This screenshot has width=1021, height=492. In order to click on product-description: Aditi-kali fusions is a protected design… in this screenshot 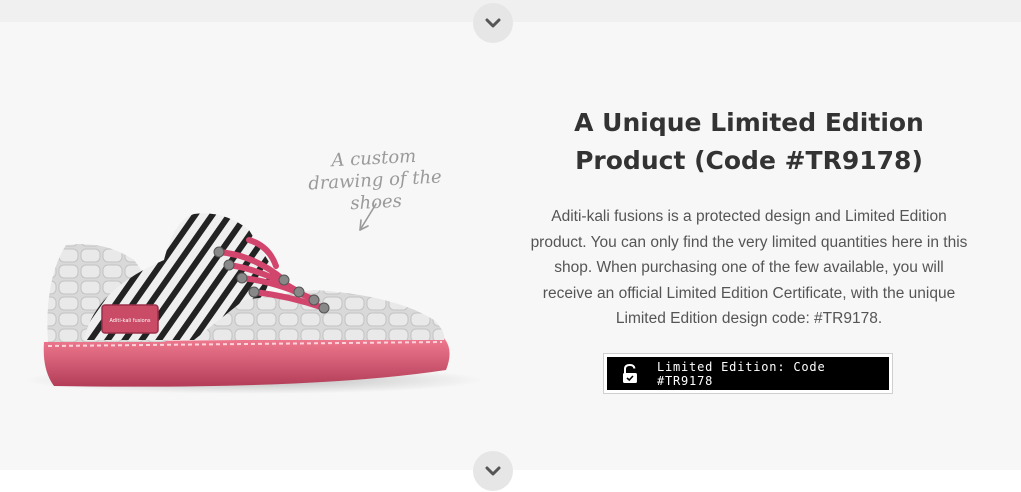, I will do `click(749, 267)`.